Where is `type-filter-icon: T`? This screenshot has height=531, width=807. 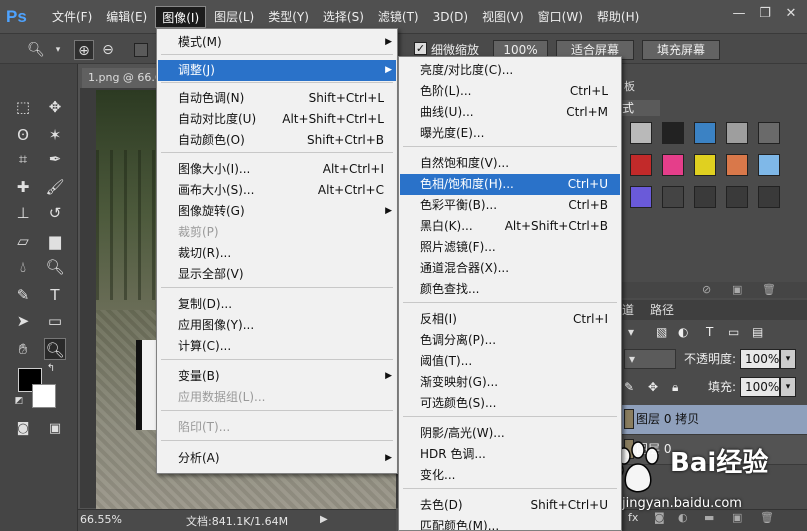
type-filter-icon: T is located at coordinates (709, 332).